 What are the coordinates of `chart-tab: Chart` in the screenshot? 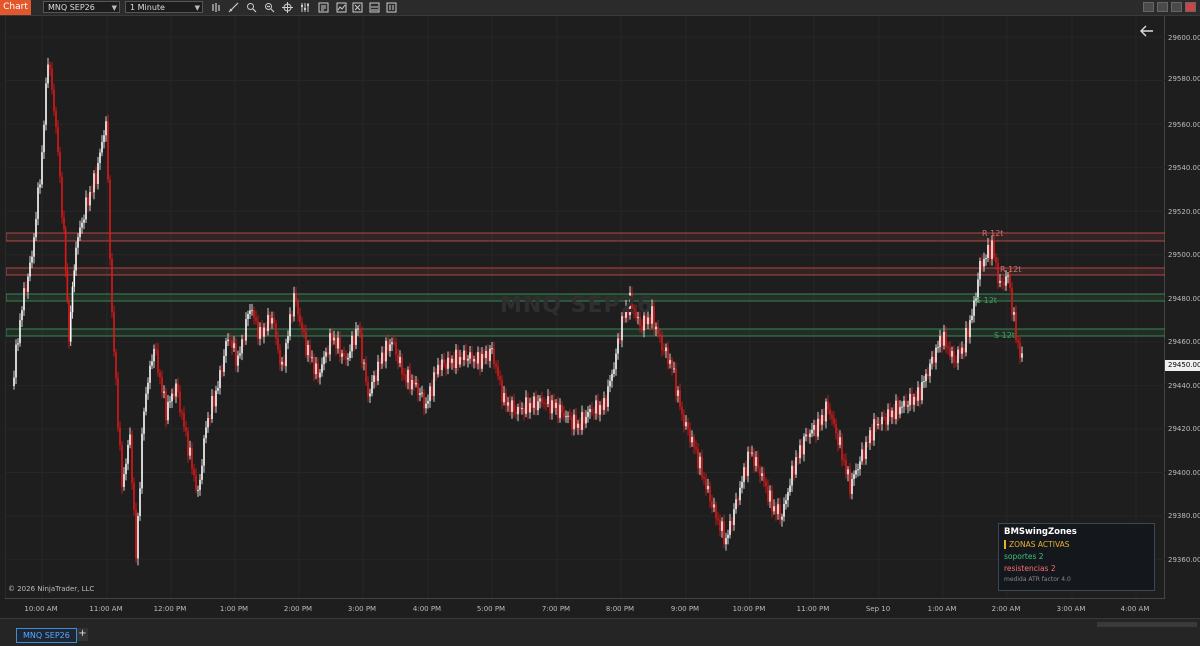 It's located at (15, 7).